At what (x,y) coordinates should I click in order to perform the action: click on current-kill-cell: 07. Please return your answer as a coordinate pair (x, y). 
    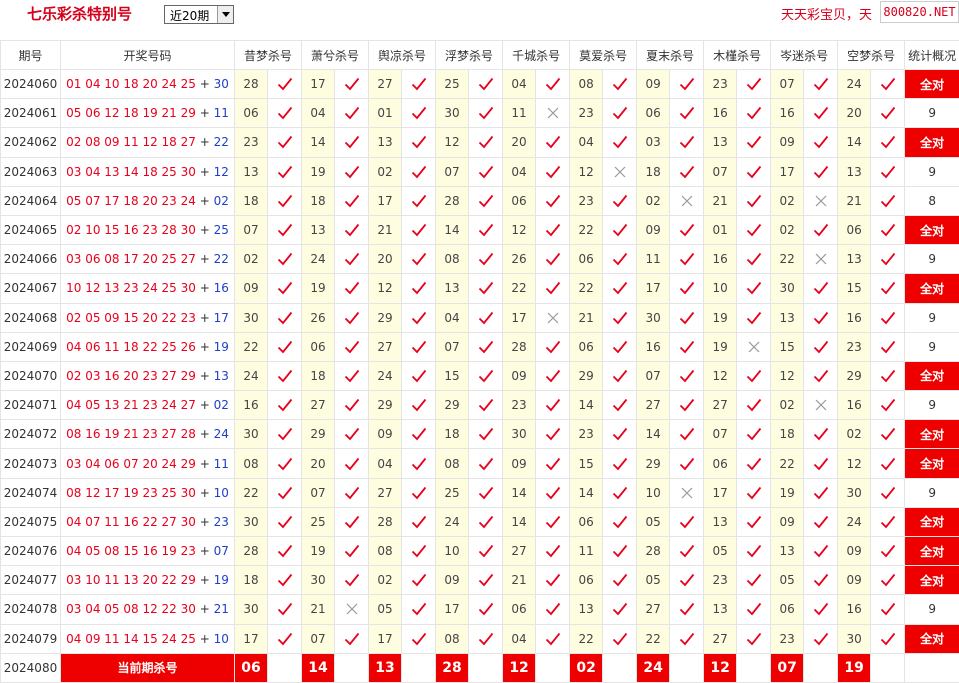
    Looking at the image, I should click on (787, 667).